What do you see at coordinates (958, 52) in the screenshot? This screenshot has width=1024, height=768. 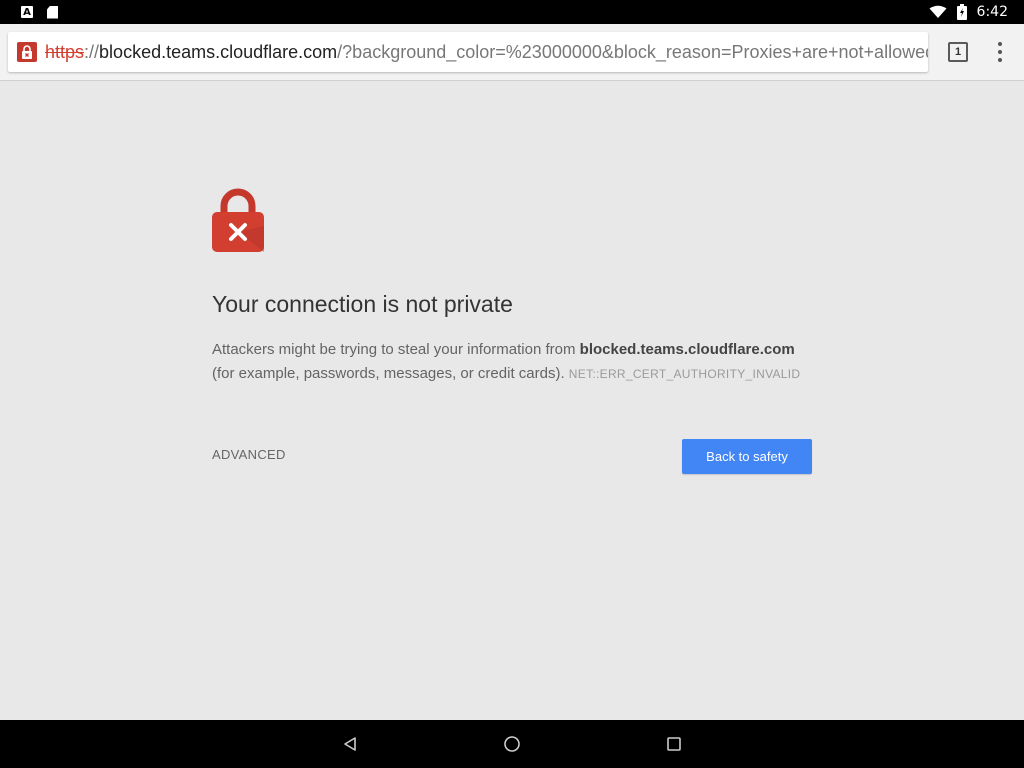 I see `tab-switcher-button: 1` at bounding box center [958, 52].